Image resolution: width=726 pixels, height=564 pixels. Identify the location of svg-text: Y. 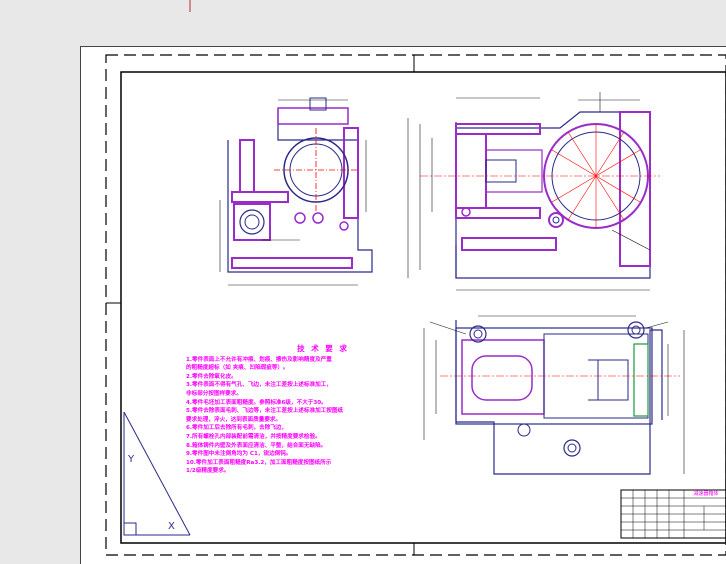
(131, 459).